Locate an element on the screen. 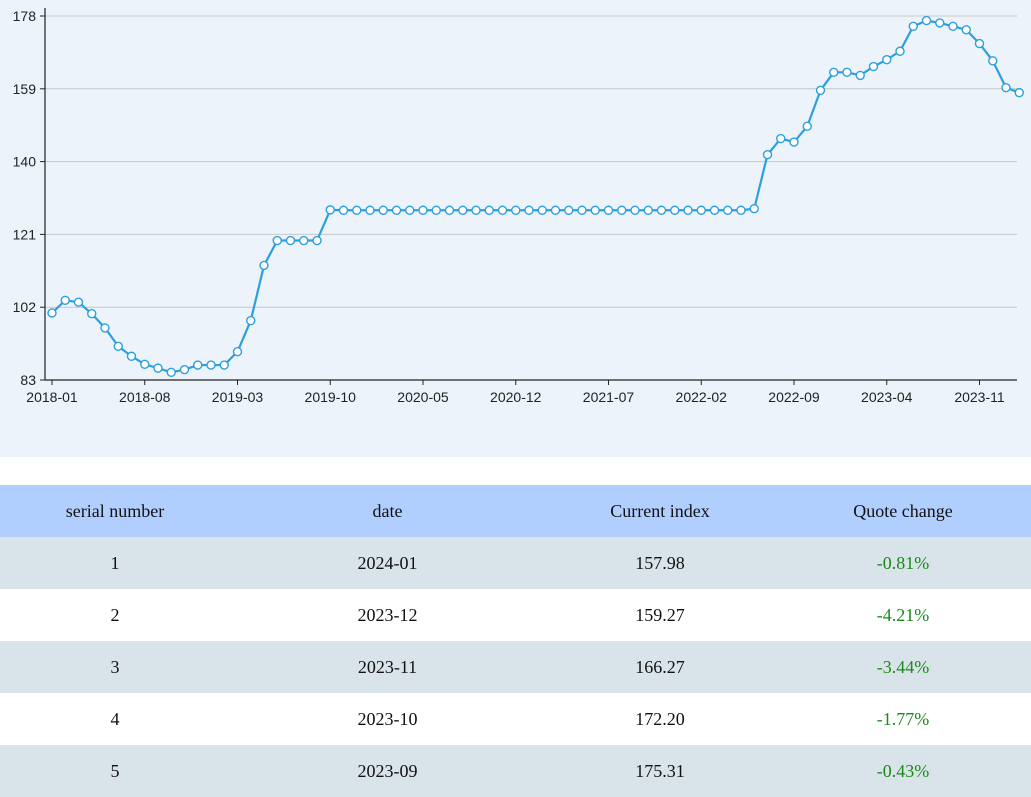 This screenshot has height=797, width=1031. y-tick-label: 102 is located at coordinates (25, 307).